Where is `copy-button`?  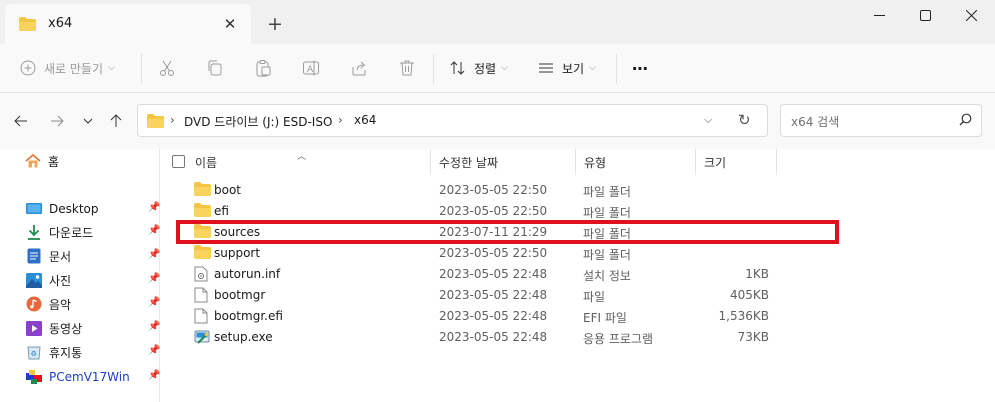 copy-button is located at coordinates (215, 68).